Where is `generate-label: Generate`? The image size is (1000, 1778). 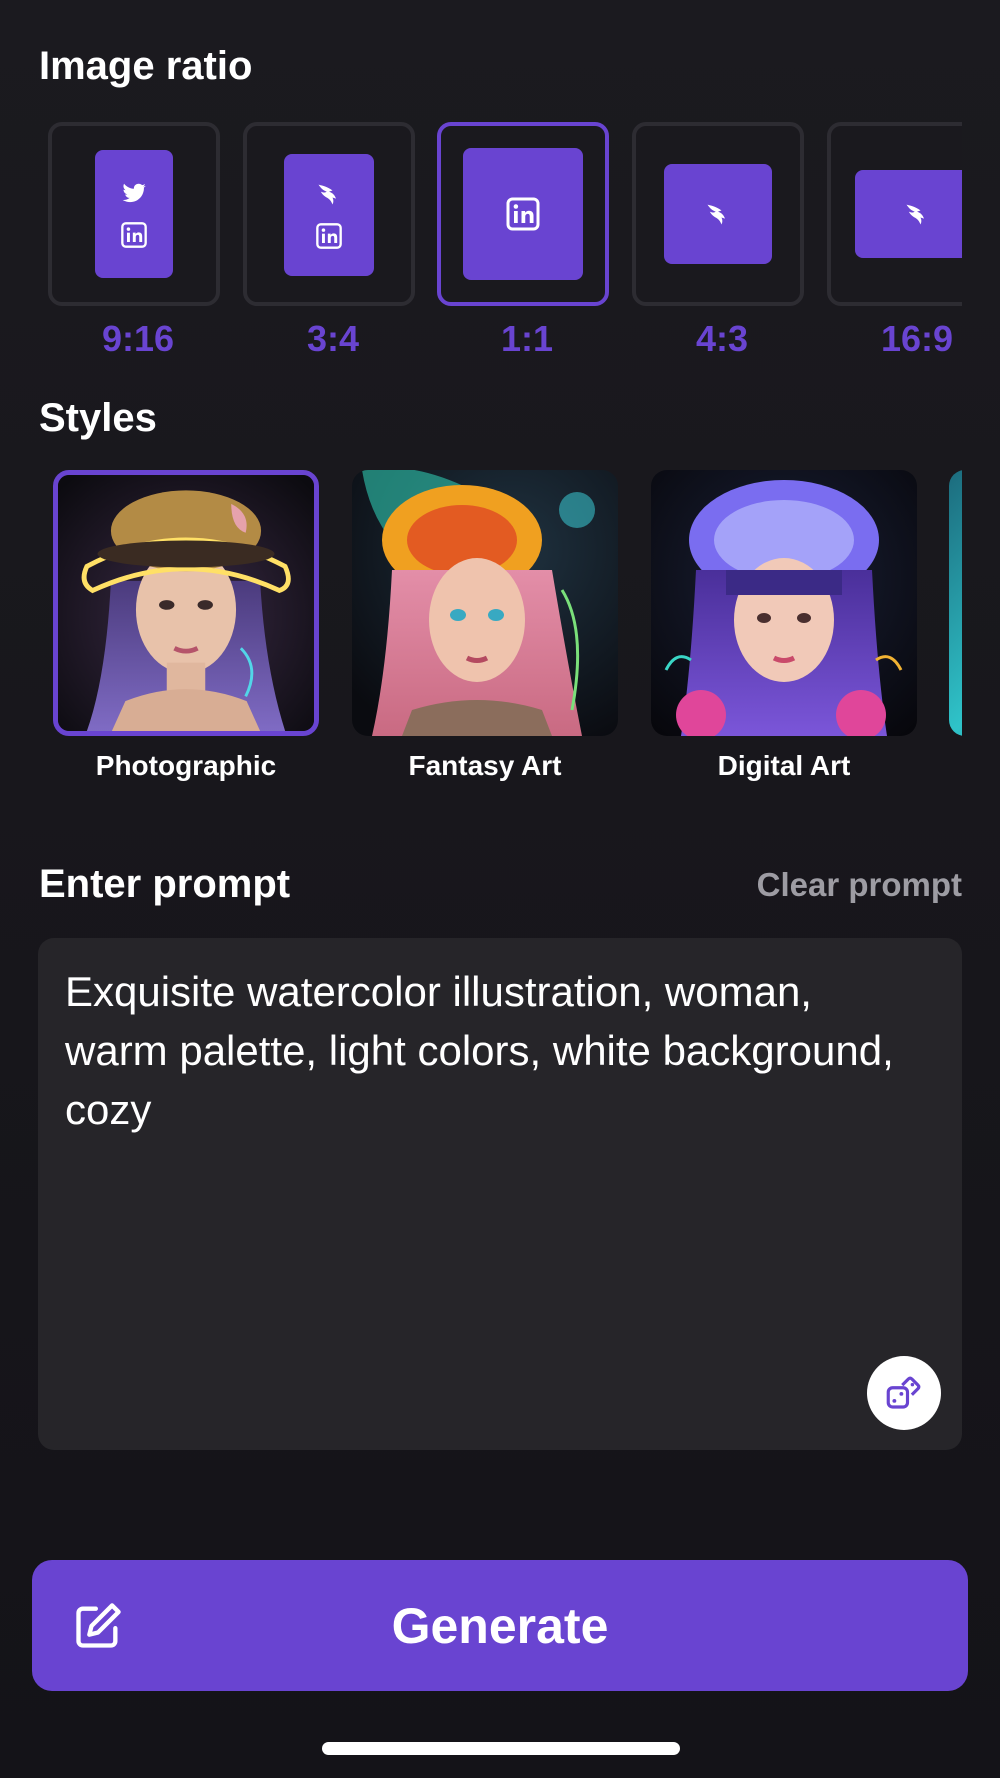 generate-label: Generate is located at coordinates (500, 1625).